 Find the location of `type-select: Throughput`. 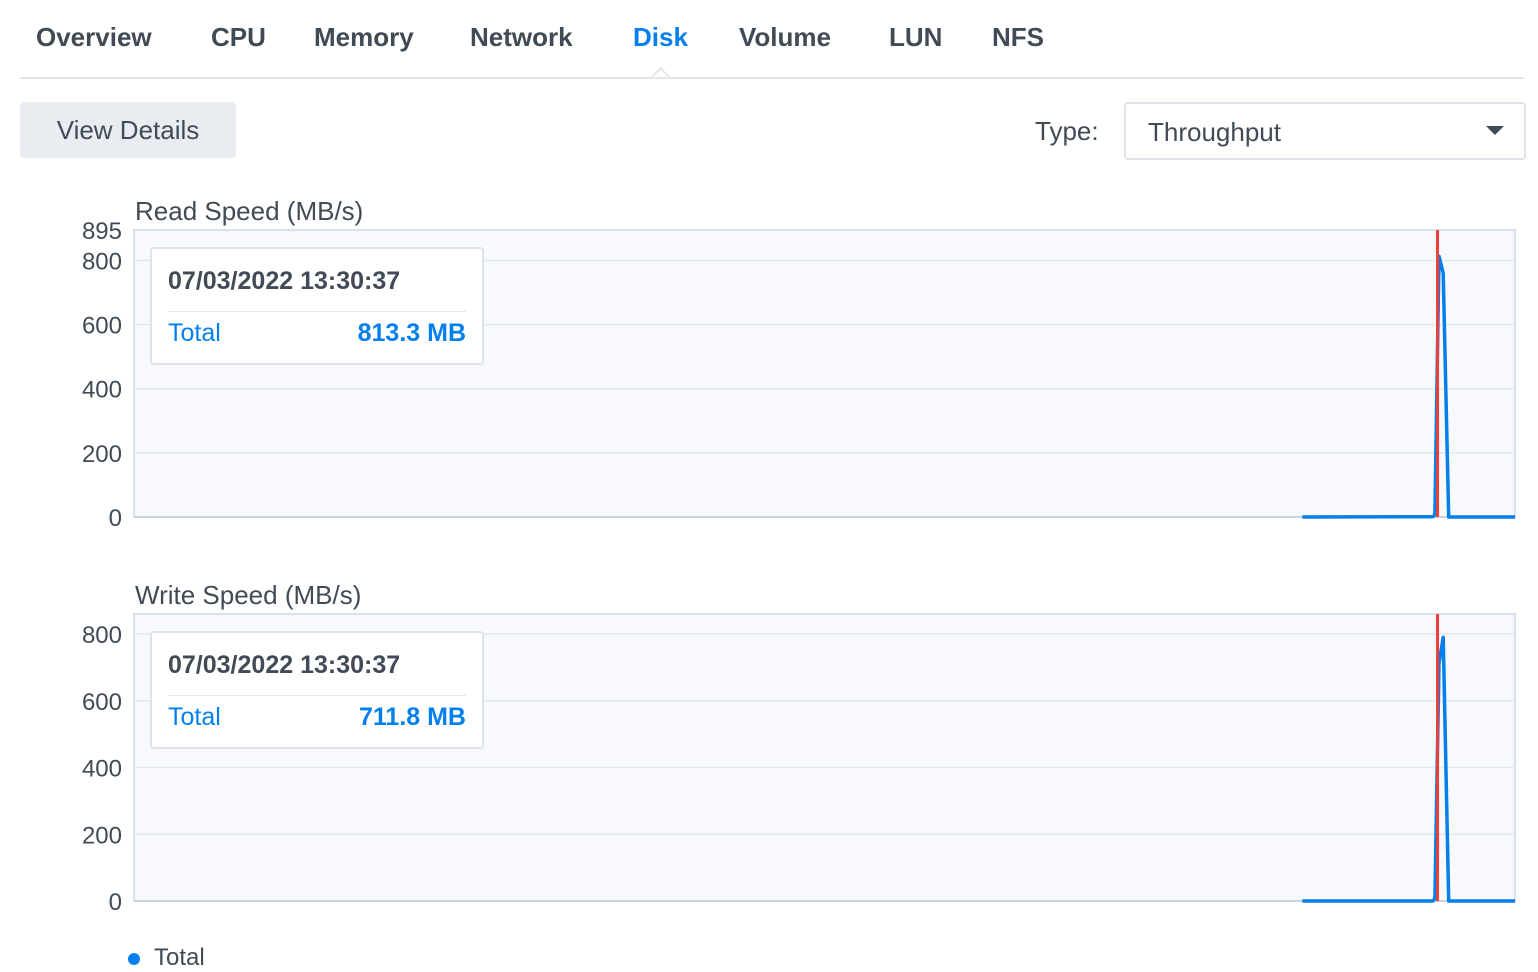

type-select: Throughput is located at coordinates (1325, 131).